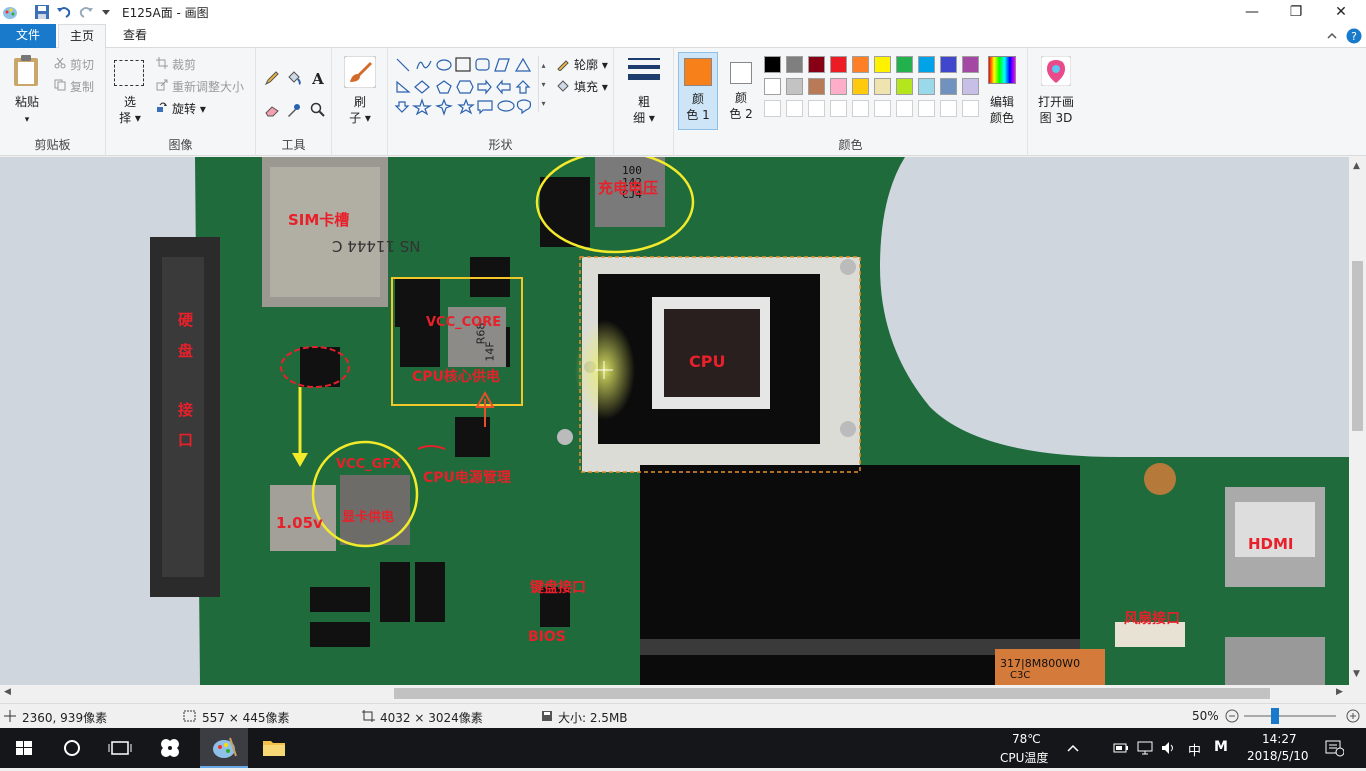  Describe the element at coordinates (189, 108) in the screenshot. I see `rotate-button: 旋转 ▾` at that location.